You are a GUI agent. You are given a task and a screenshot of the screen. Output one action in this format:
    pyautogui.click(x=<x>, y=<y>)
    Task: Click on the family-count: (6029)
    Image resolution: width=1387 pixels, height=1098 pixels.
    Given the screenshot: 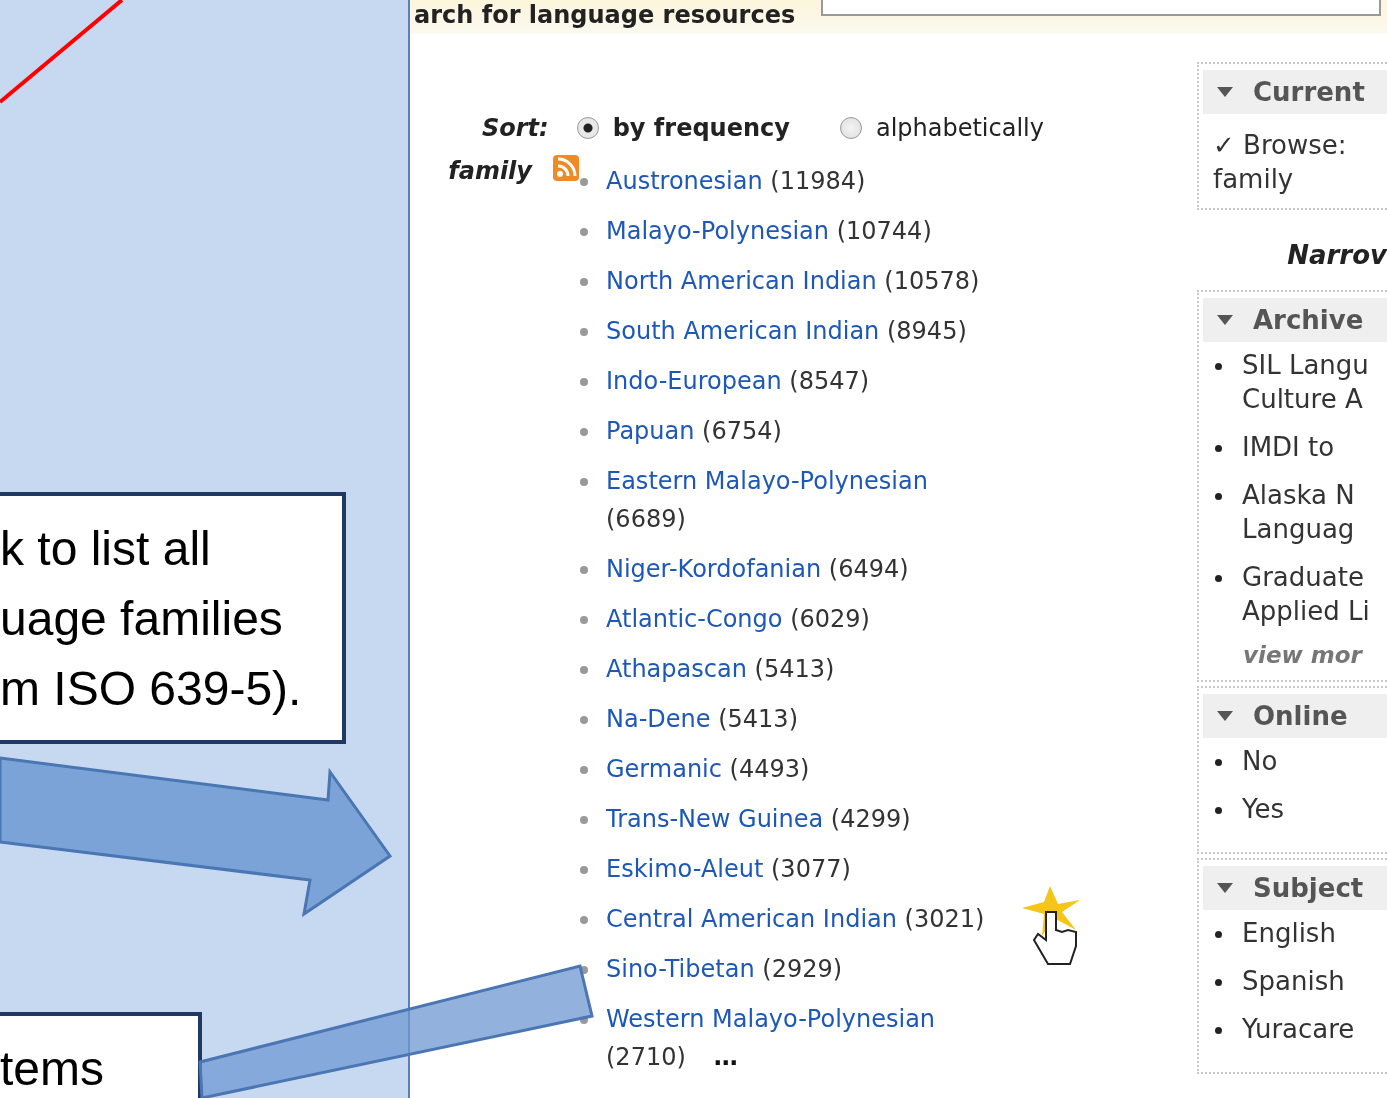 What is the action you would take?
    pyautogui.click(x=830, y=619)
    